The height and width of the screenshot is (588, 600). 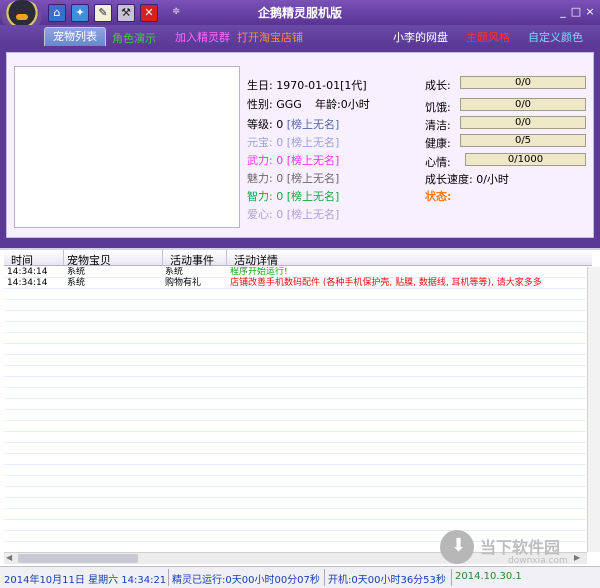 I want to click on status-version: 2014.10.30.1, so click(x=488, y=576).